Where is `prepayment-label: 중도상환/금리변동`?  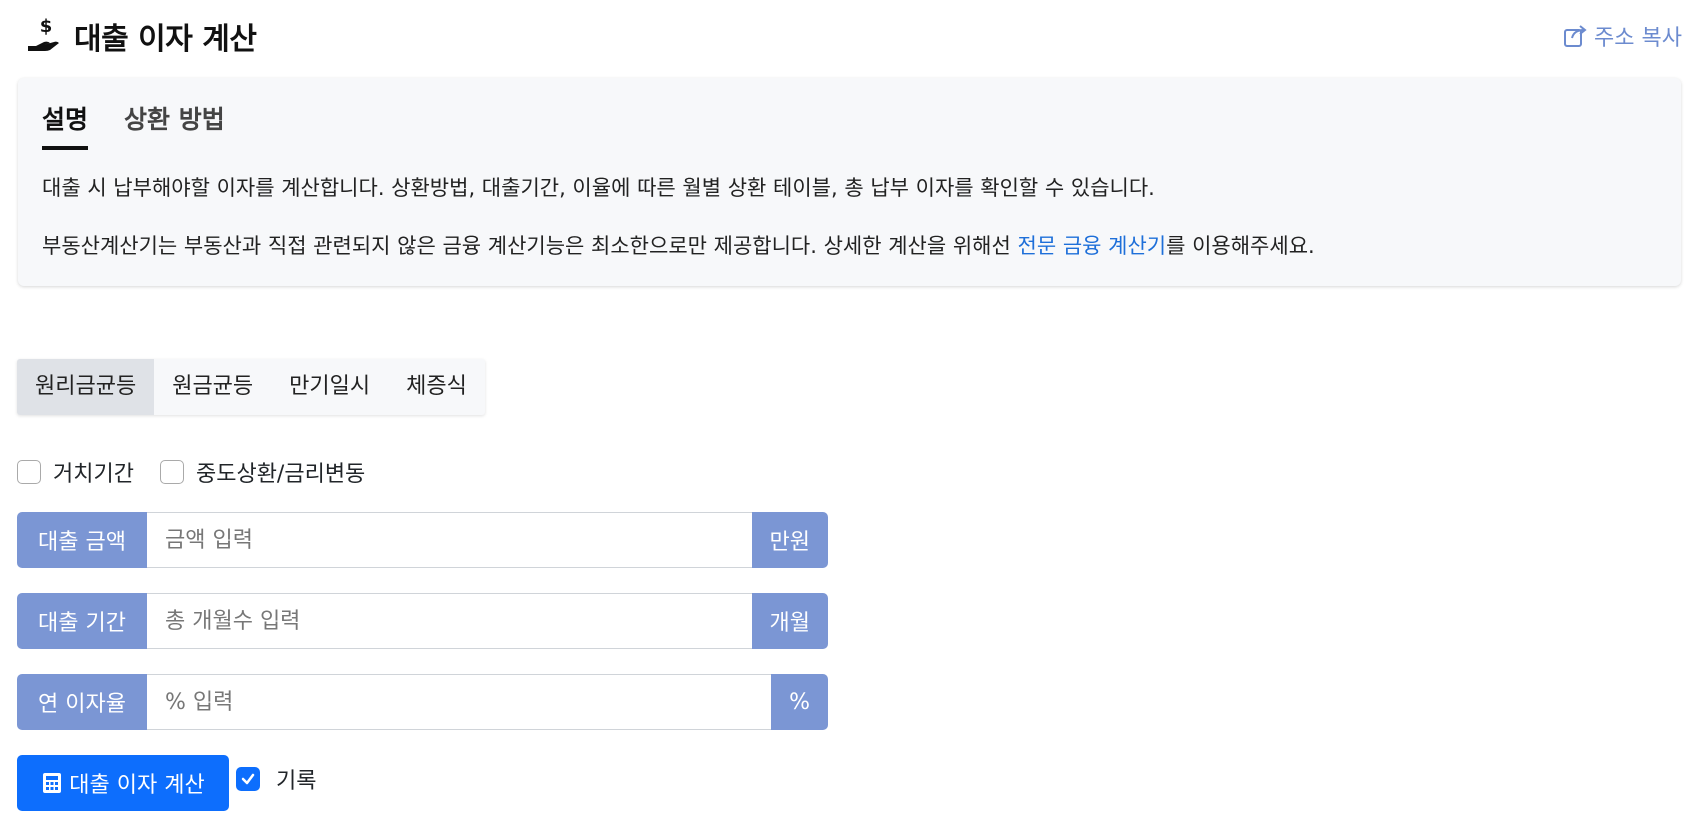
prepayment-label: 중도상환/금리변동 is located at coordinates (280, 474).